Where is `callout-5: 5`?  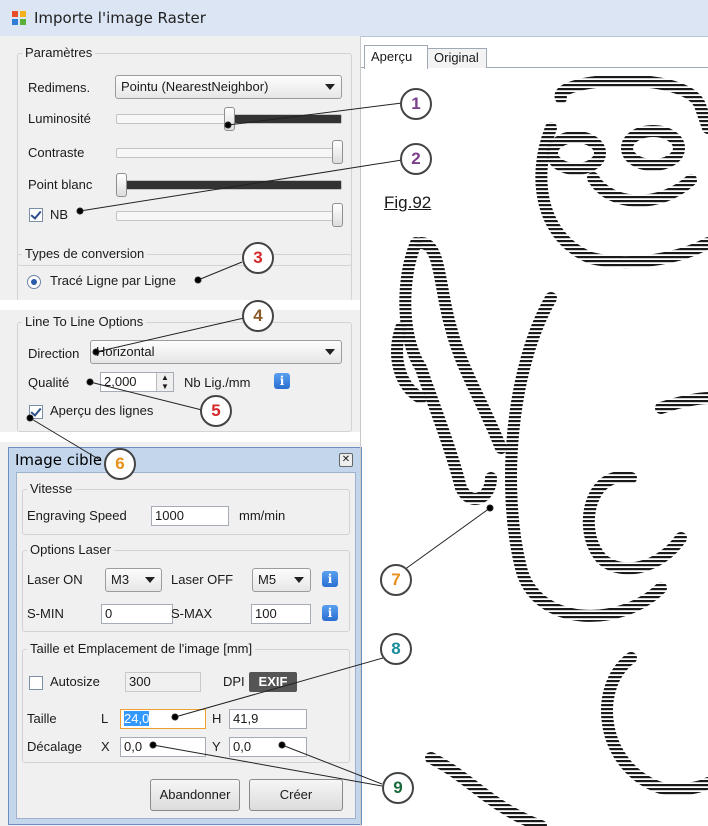 callout-5: 5 is located at coordinates (216, 411).